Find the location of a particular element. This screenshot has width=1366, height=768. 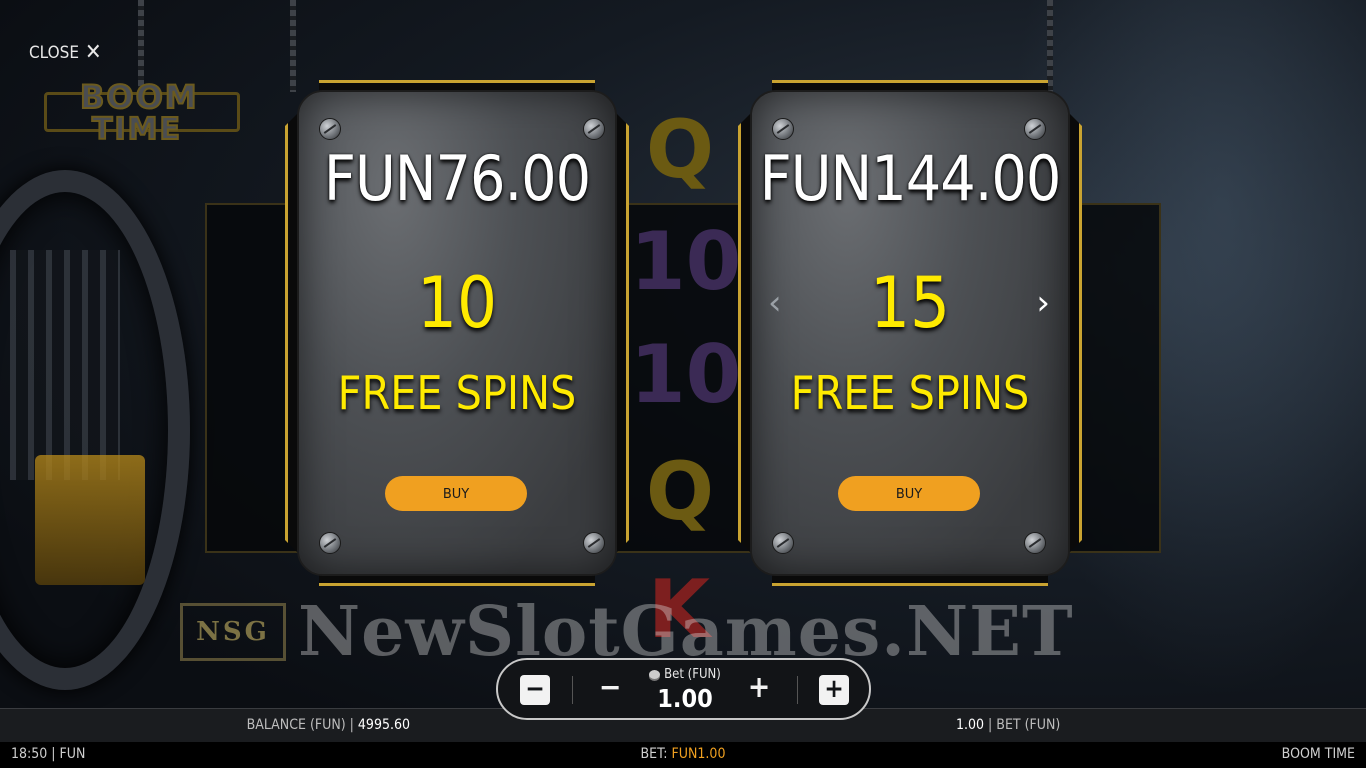

coin-stack-icon is located at coordinates (655, 674).